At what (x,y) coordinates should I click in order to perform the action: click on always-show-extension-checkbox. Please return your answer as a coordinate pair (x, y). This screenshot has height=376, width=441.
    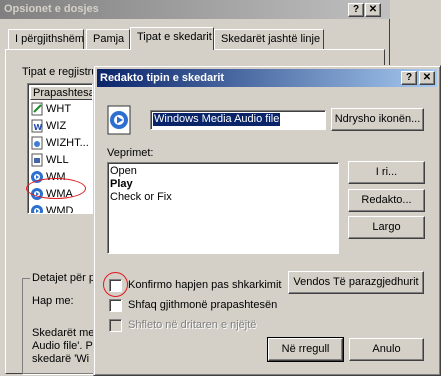
    Looking at the image, I should click on (115, 305).